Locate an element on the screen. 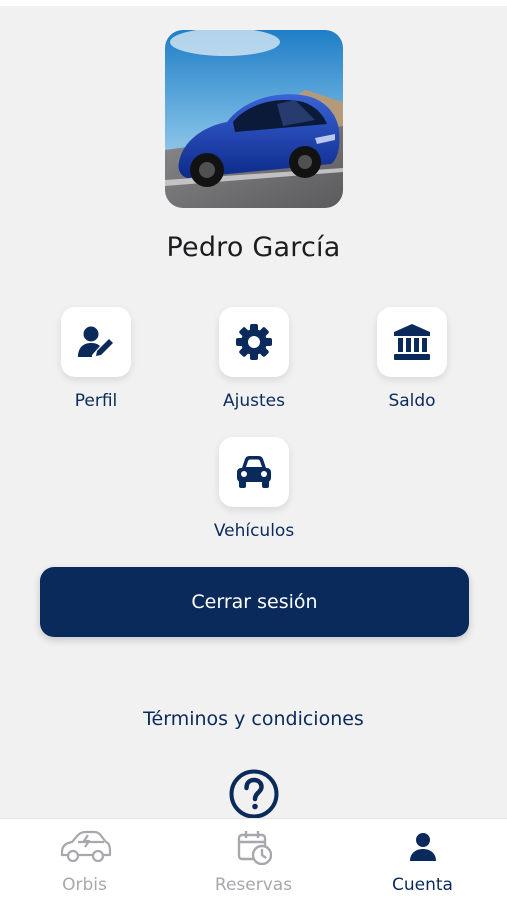 The height and width of the screenshot is (901, 507). perfil-label: Perfil is located at coordinates (96, 401).